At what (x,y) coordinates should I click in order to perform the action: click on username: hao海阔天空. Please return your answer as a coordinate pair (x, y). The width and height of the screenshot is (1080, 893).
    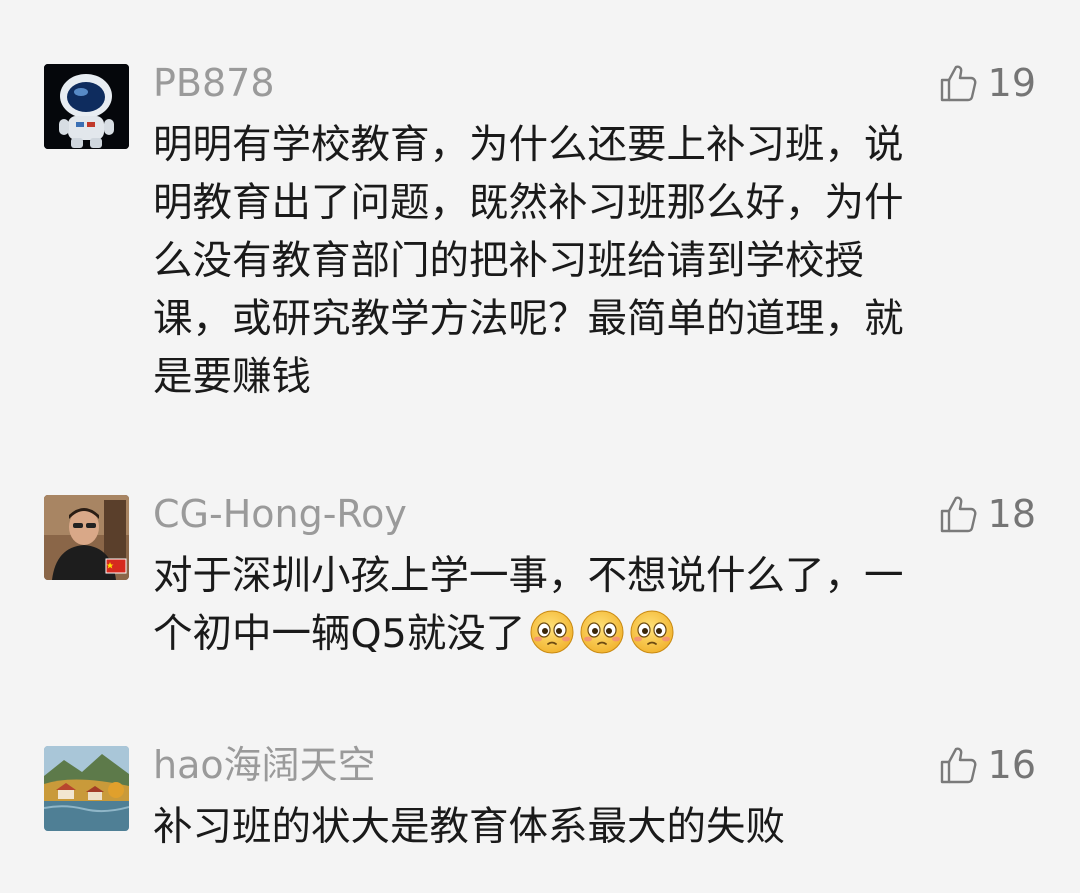
    Looking at the image, I should click on (264, 765).